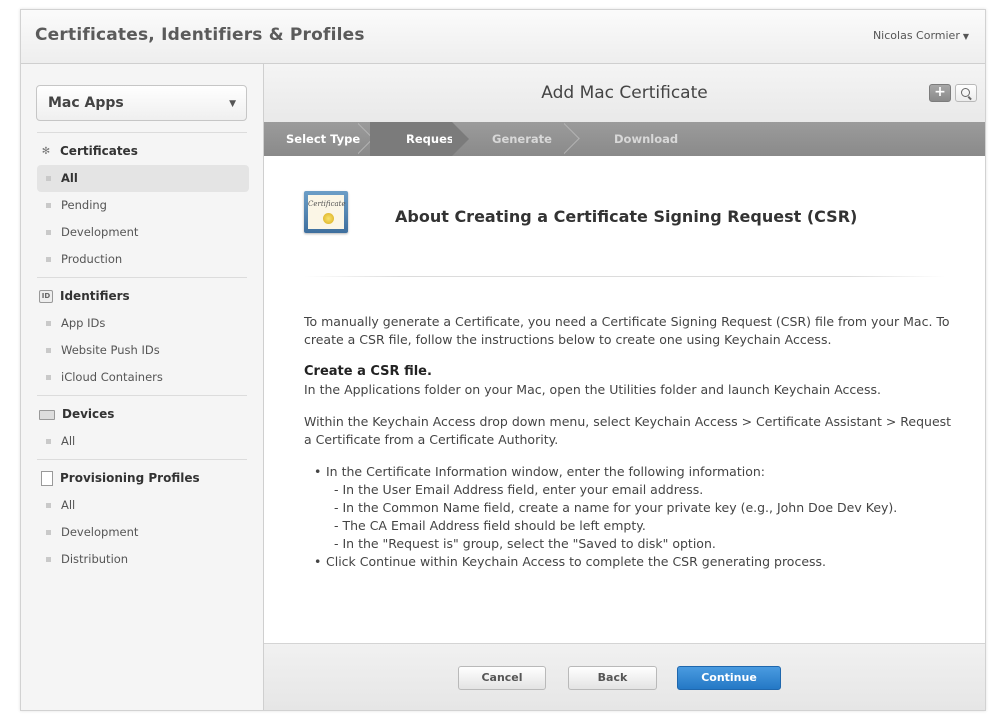  Describe the element at coordinates (328, 218) in the screenshot. I see `seal-icon` at that location.